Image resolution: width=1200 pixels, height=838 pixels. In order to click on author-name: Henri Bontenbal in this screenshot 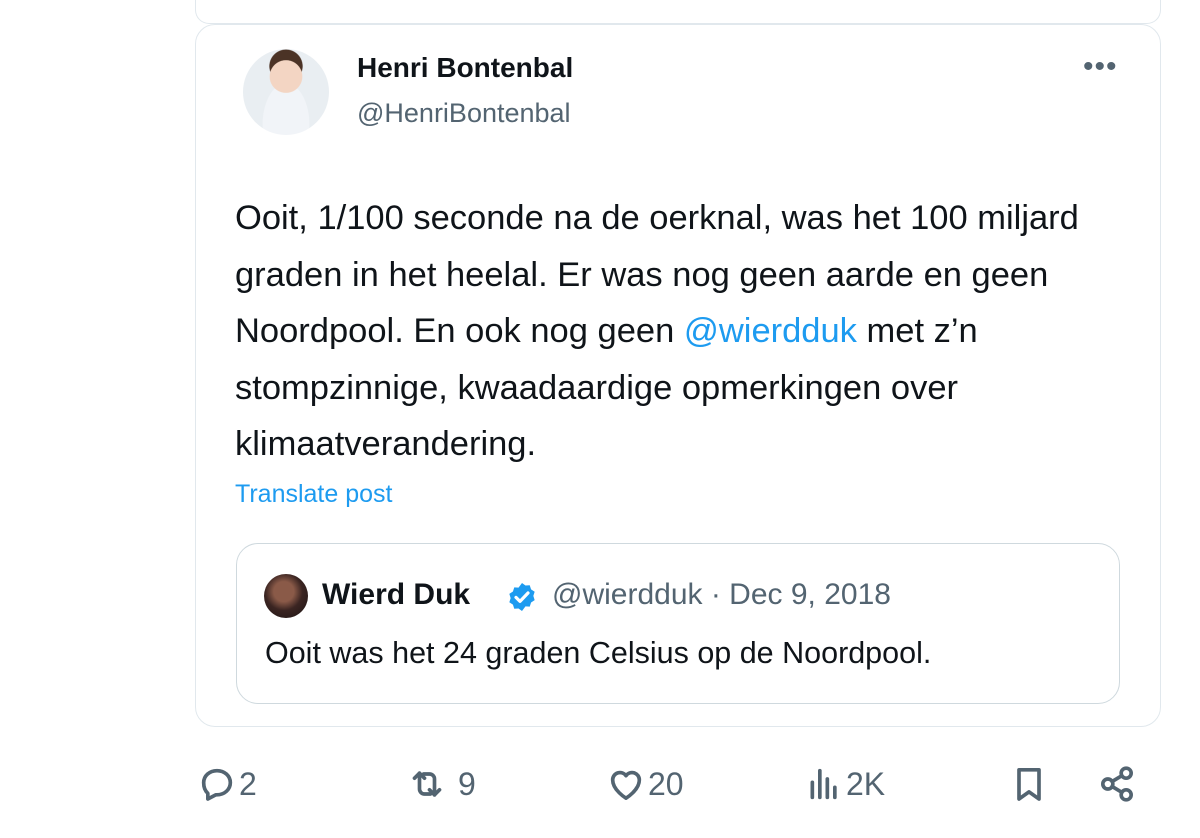, I will do `click(465, 68)`.